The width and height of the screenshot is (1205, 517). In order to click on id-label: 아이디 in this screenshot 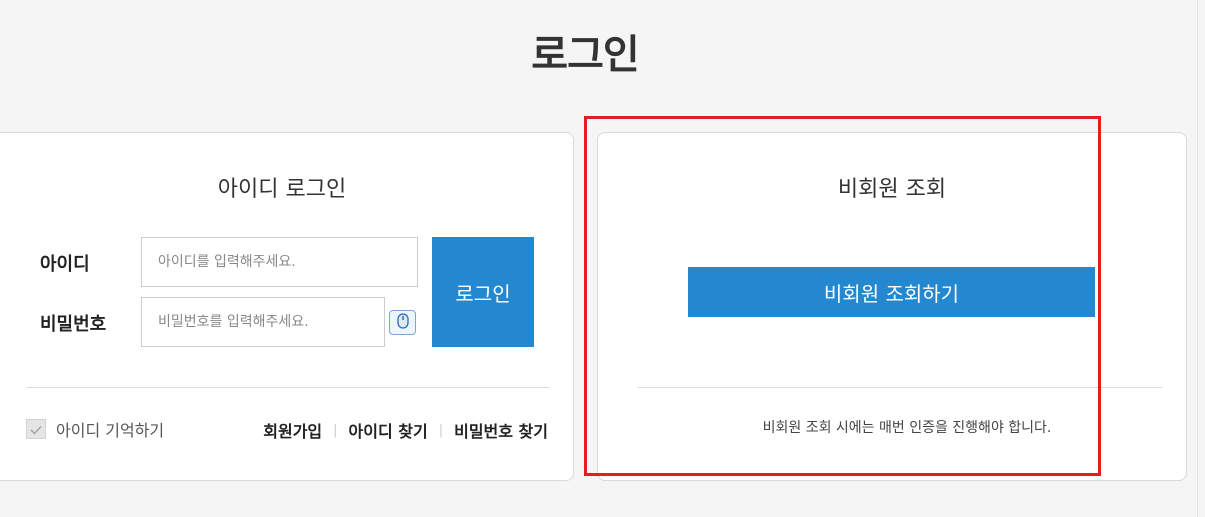, I will do `click(65, 264)`.